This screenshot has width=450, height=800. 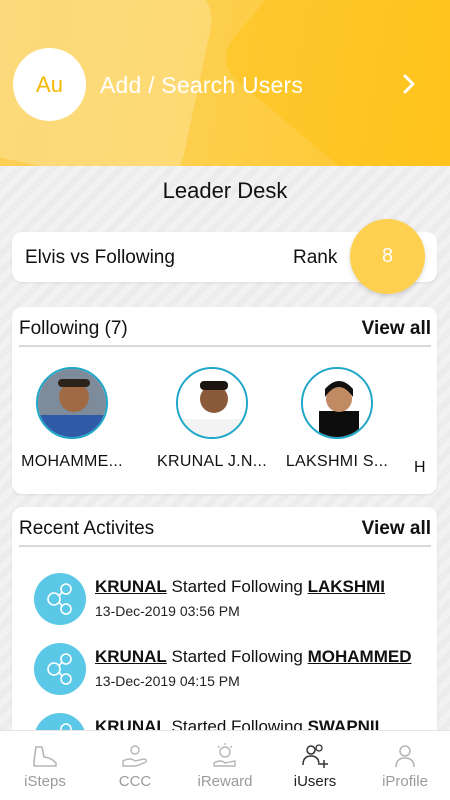 I want to click on avatar-initials: Au, so click(x=49, y=84).